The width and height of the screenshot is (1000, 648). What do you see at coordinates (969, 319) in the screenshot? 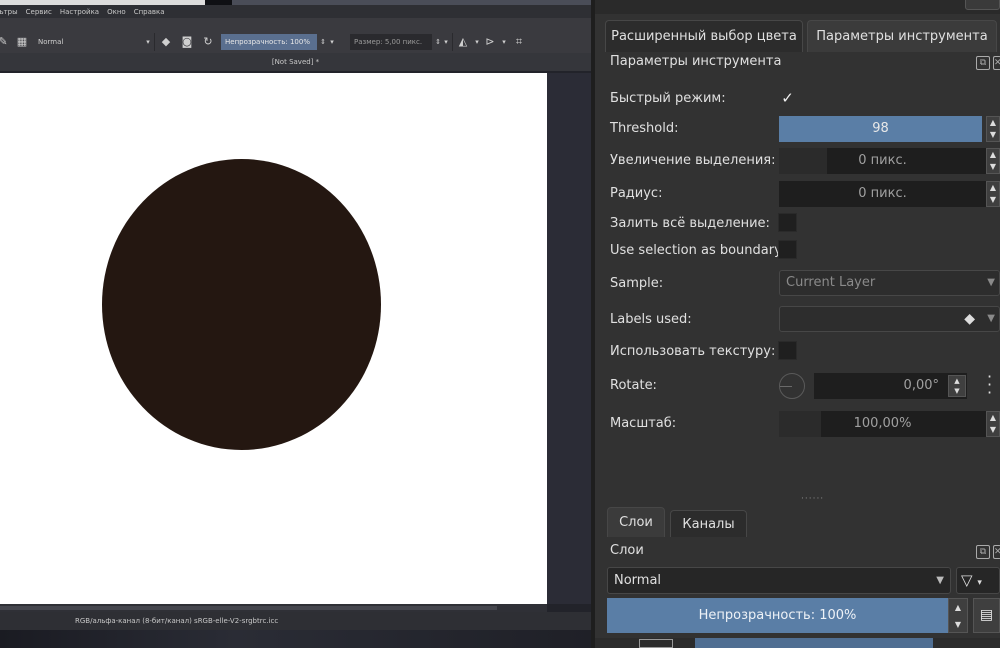
I see `tag-icon: ◆` at bounding box center [969, 319].